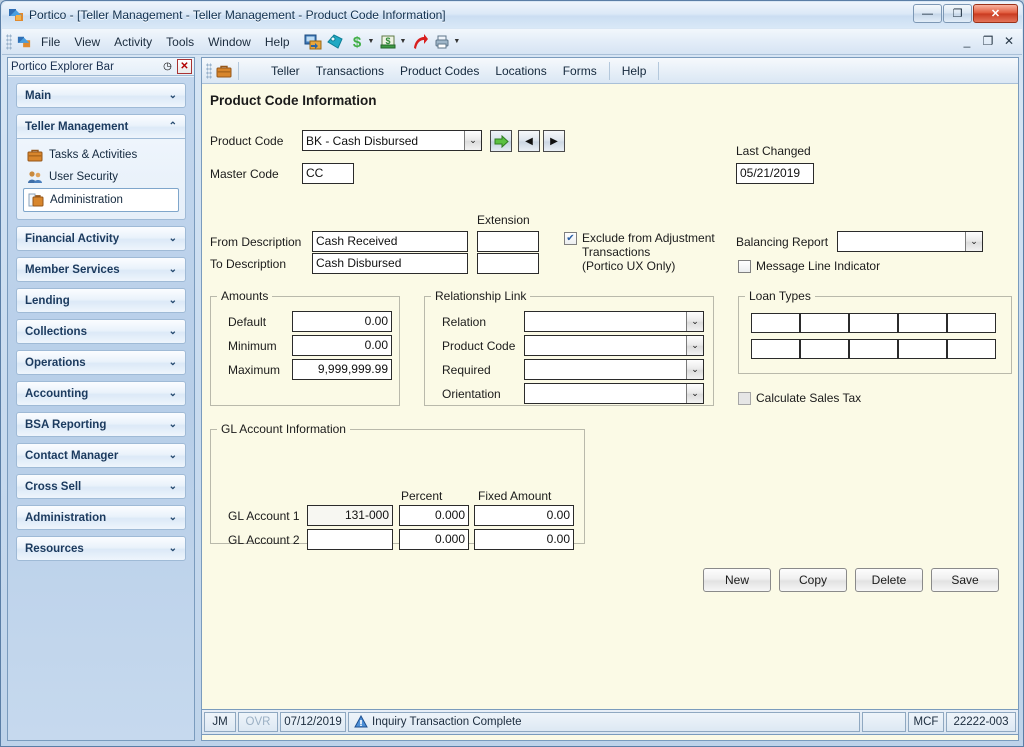 The height and width of the screenshot is (747, 1024). I want to click on balancing-report-dropdown: ⌄, so click(910, 241).